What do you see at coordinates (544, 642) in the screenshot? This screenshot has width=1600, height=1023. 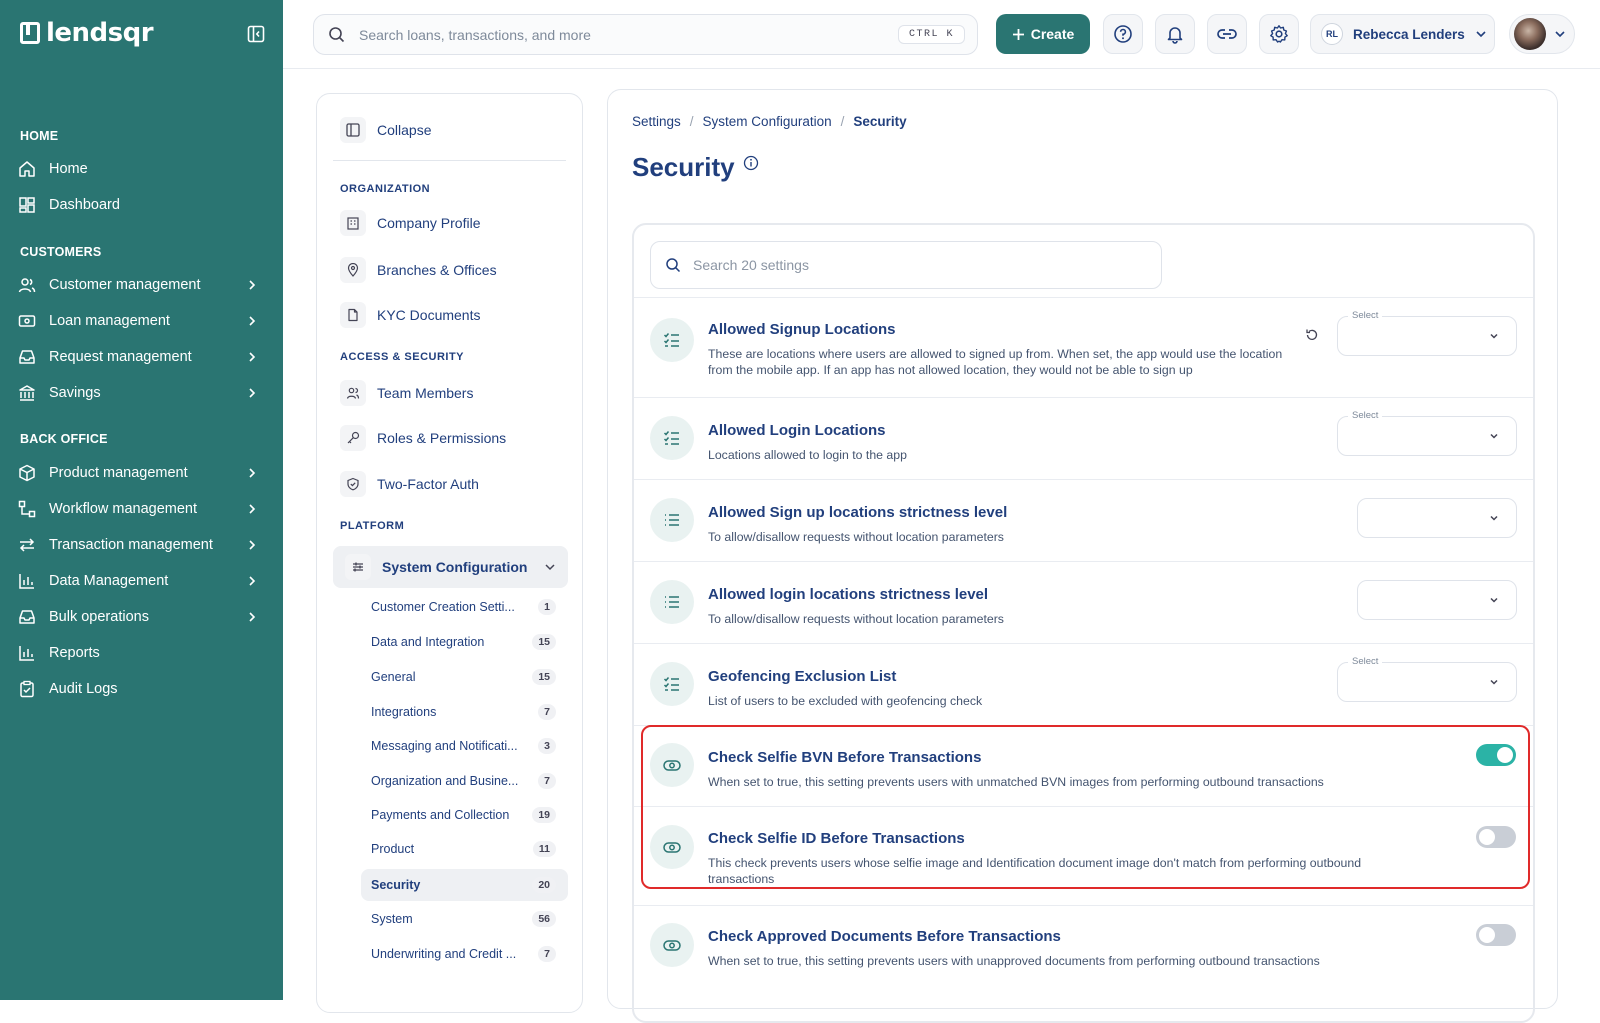 I see `count-badge: 15` at bounding box center [544, 642].